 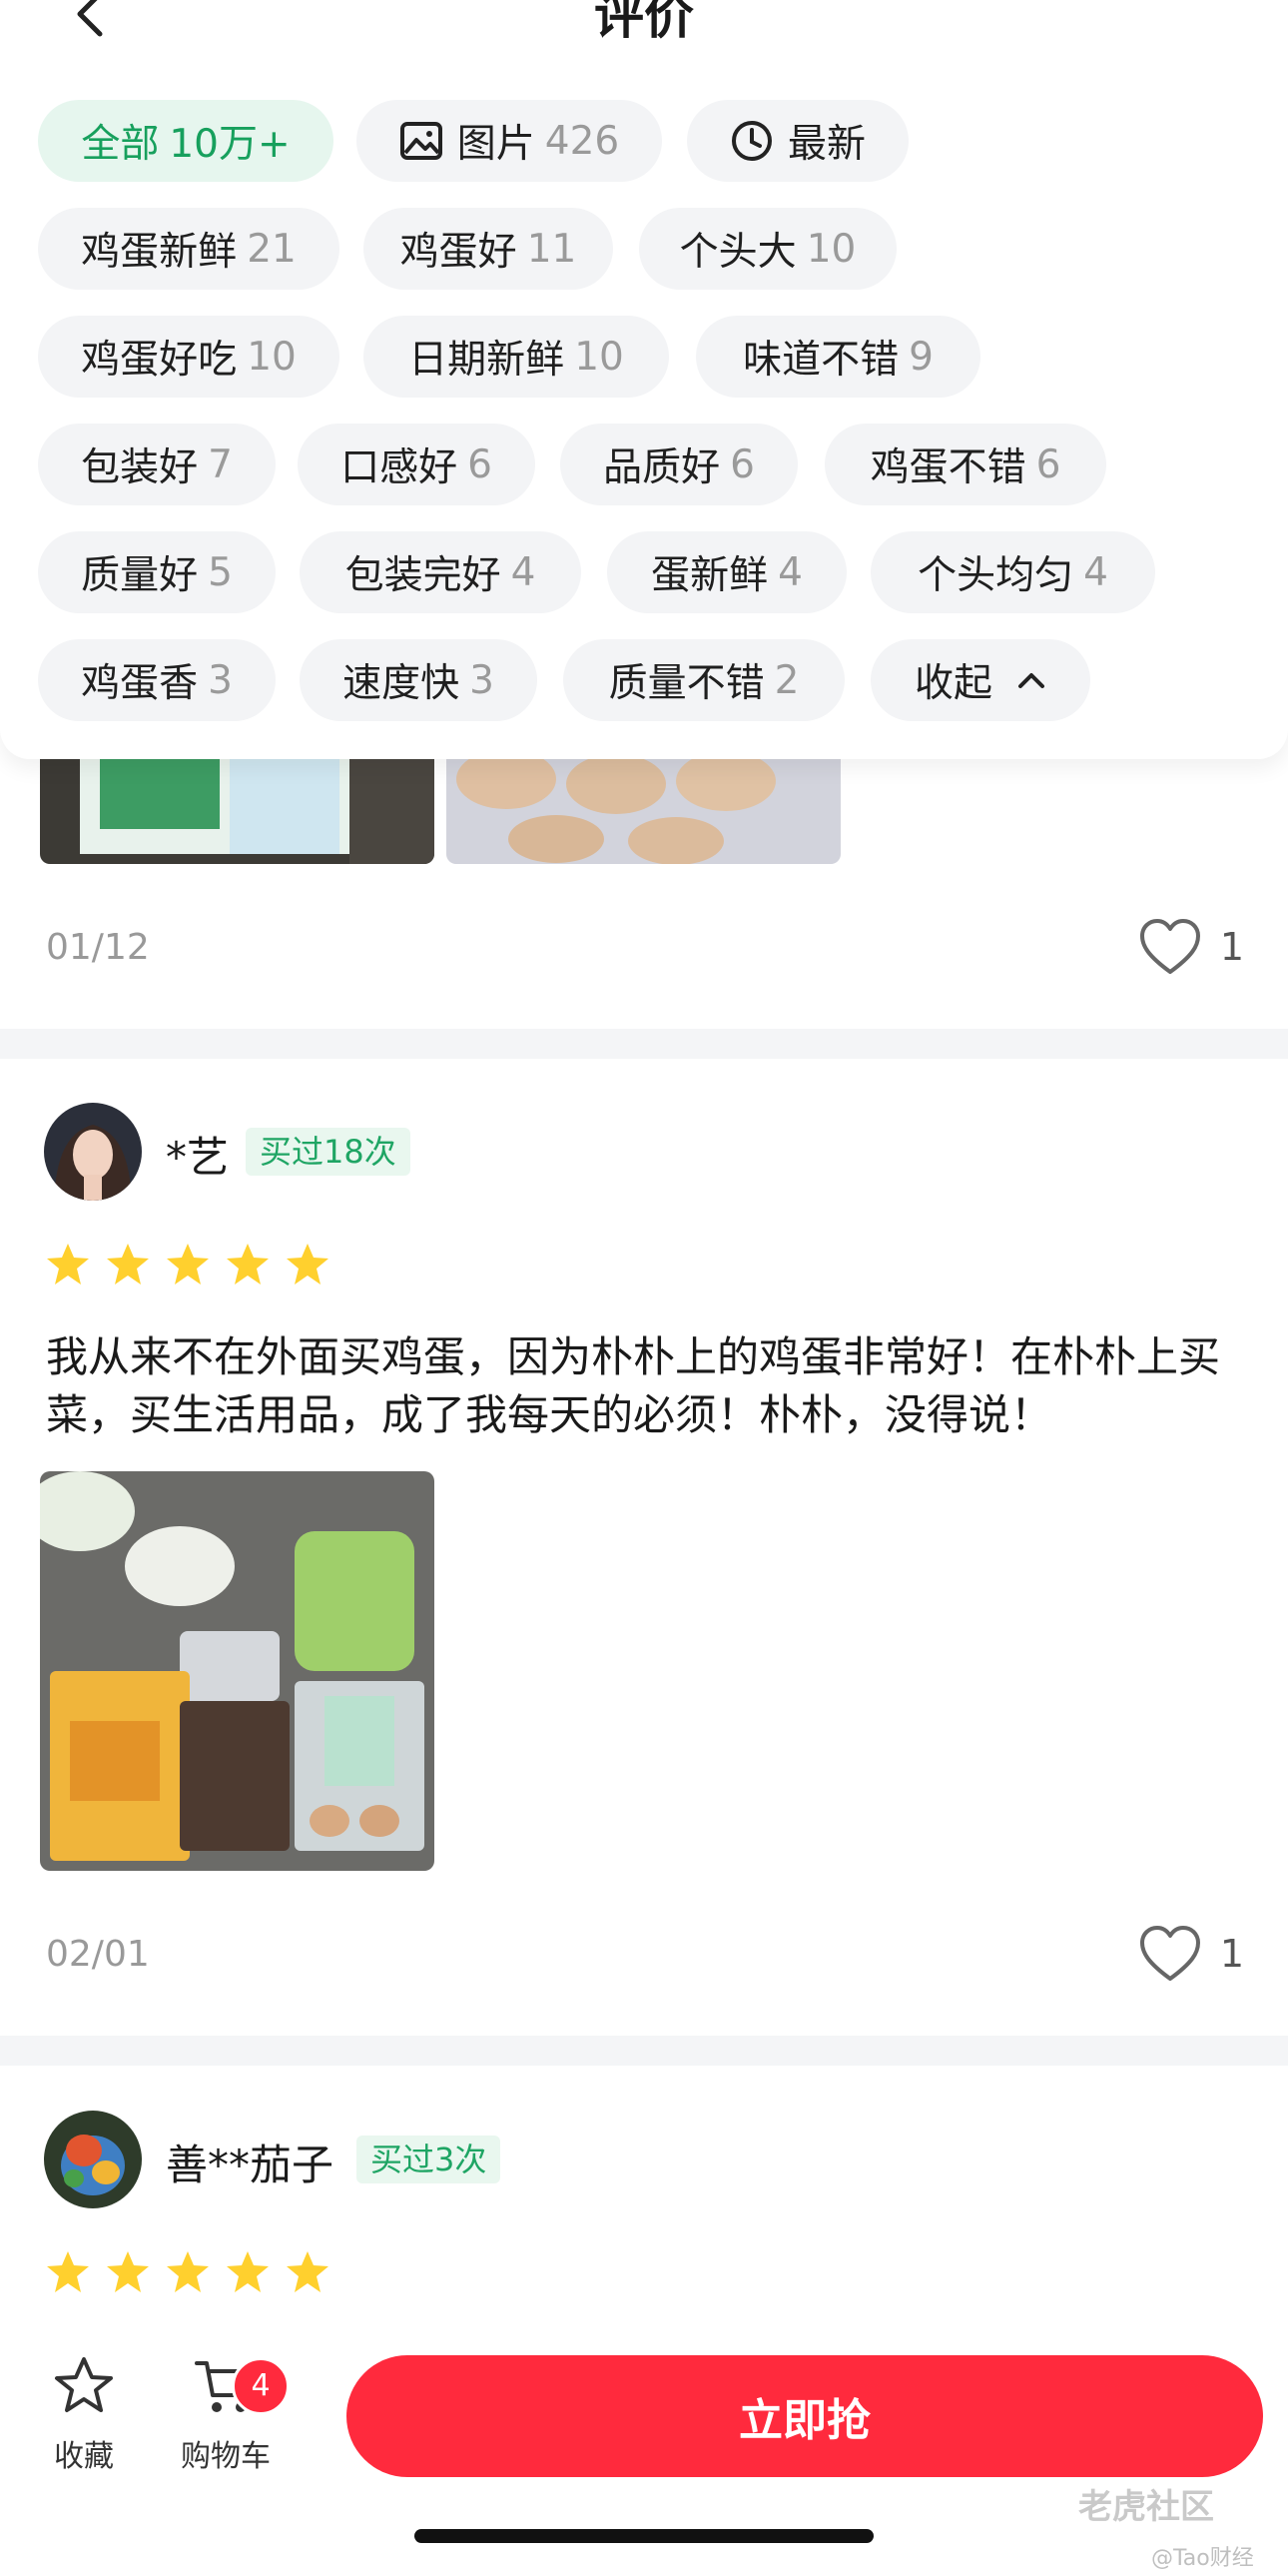 What do you see at coordinates (220, 572) in the screenshot?
I see `tag-count: 5` at bounding box center [220, 572].